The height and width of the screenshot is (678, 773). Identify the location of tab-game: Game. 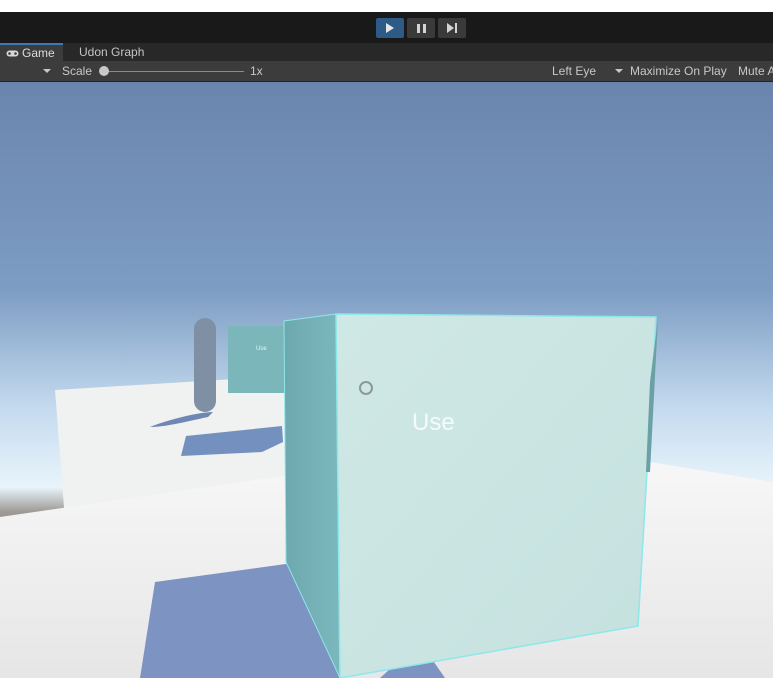
(31, 52).